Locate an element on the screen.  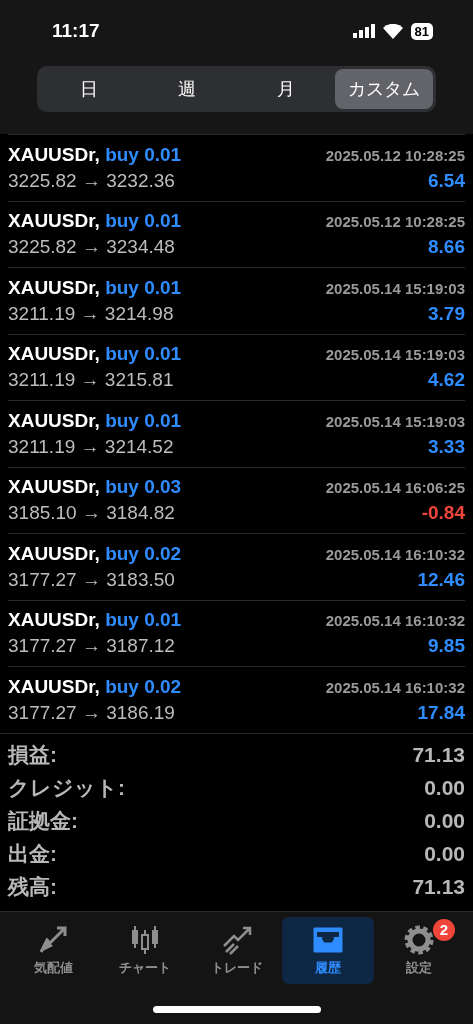
battery-level: 81 is located at coordinates (421, 31).